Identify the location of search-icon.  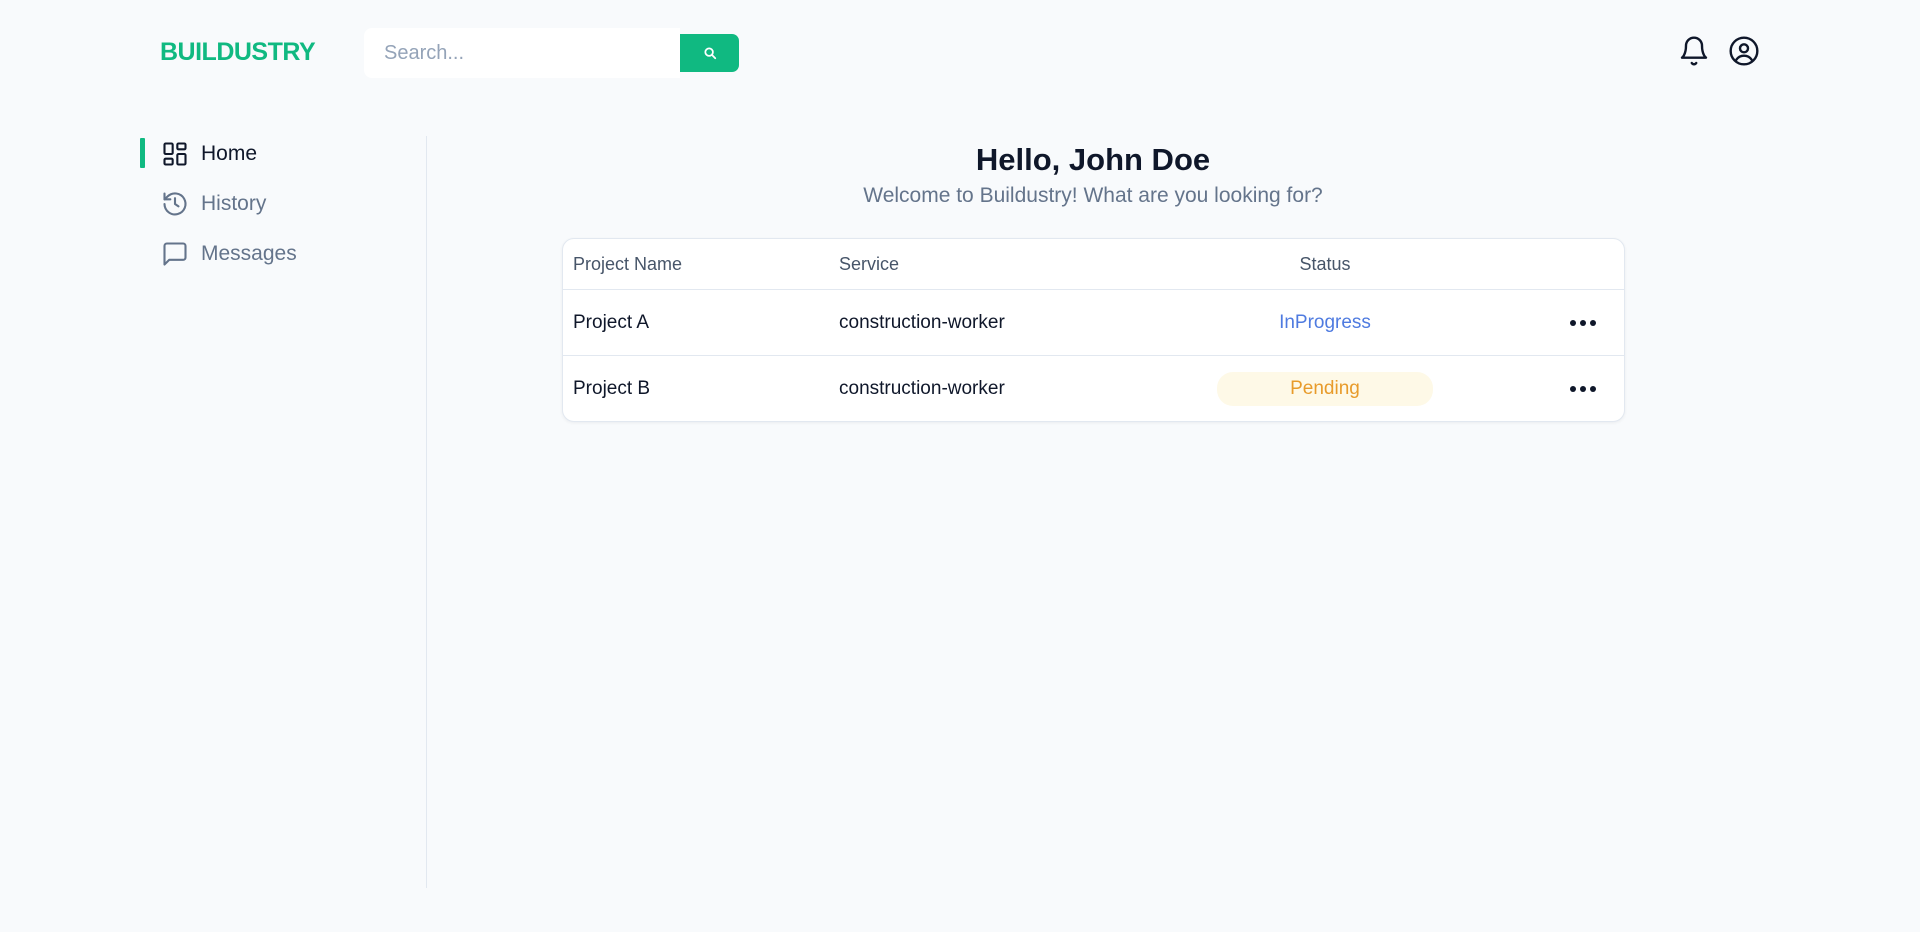
(709, 53).